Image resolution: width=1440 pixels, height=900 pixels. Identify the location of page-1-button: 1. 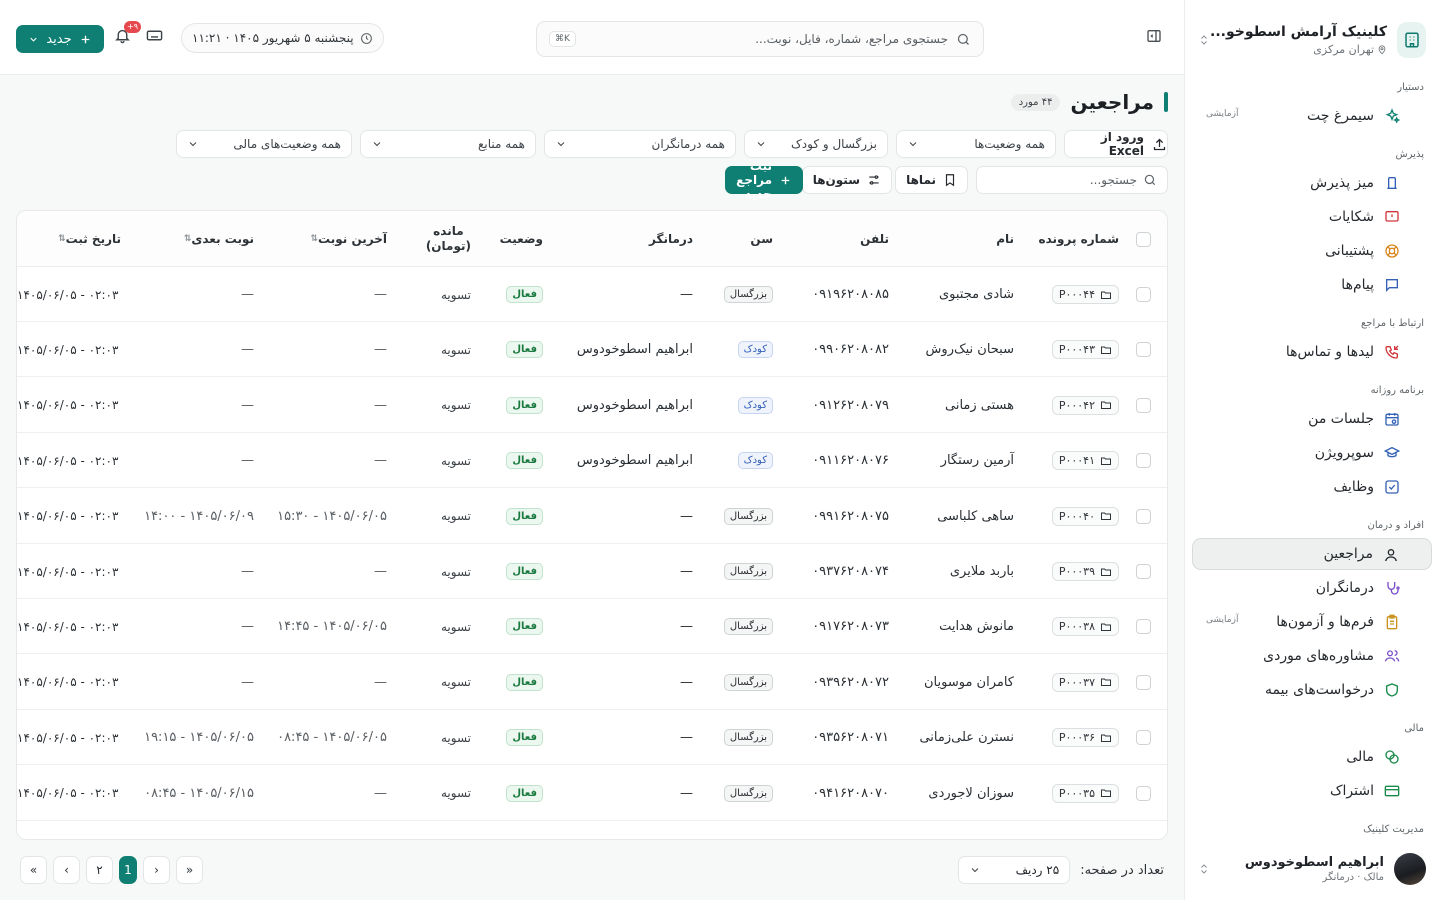
(128, 870).